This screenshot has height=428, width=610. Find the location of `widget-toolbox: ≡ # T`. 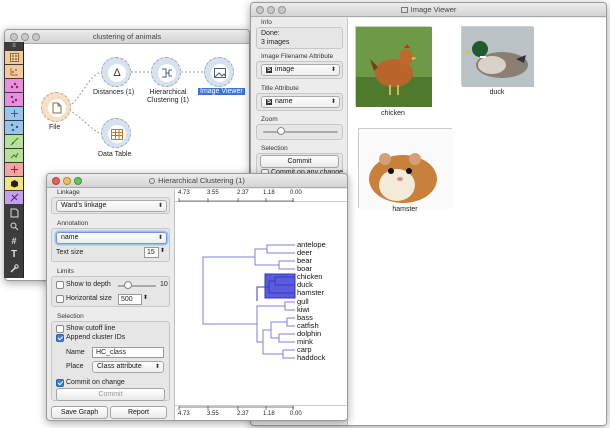

widget-toolbox: ≡ # T is located at coordinates (14, 160).